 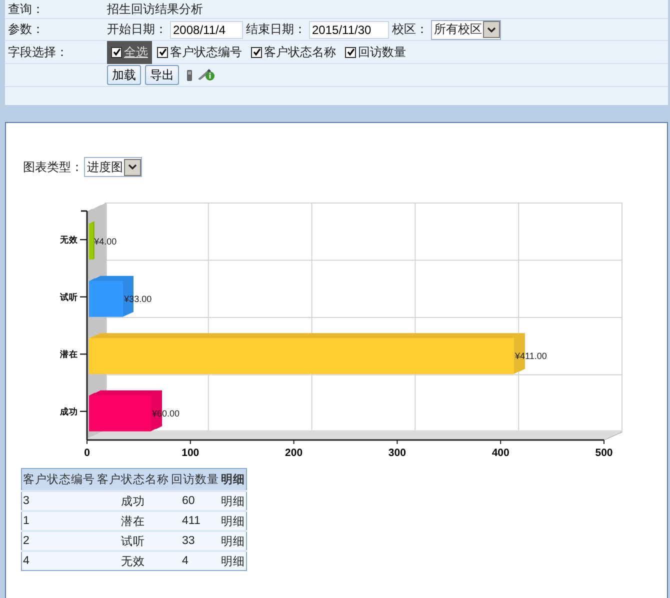 I want to click on table-cell: 潜在, so click(x=133, y=521).